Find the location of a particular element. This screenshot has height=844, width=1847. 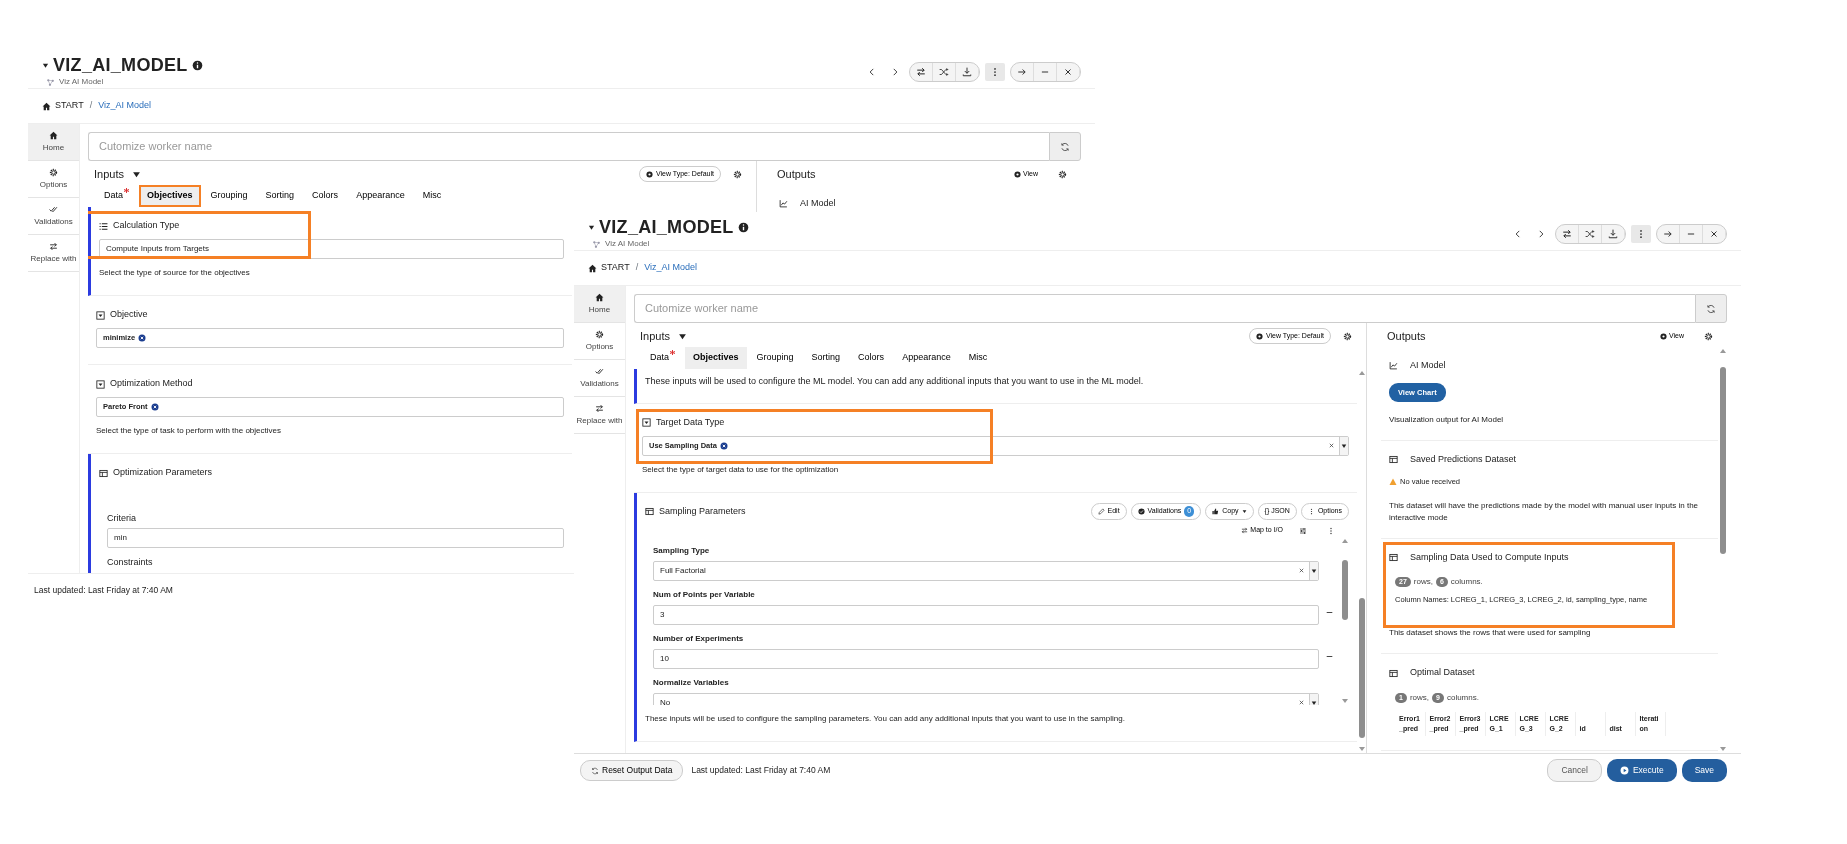

section-title: Sampling Parameters is located at coordinates (702, 511).